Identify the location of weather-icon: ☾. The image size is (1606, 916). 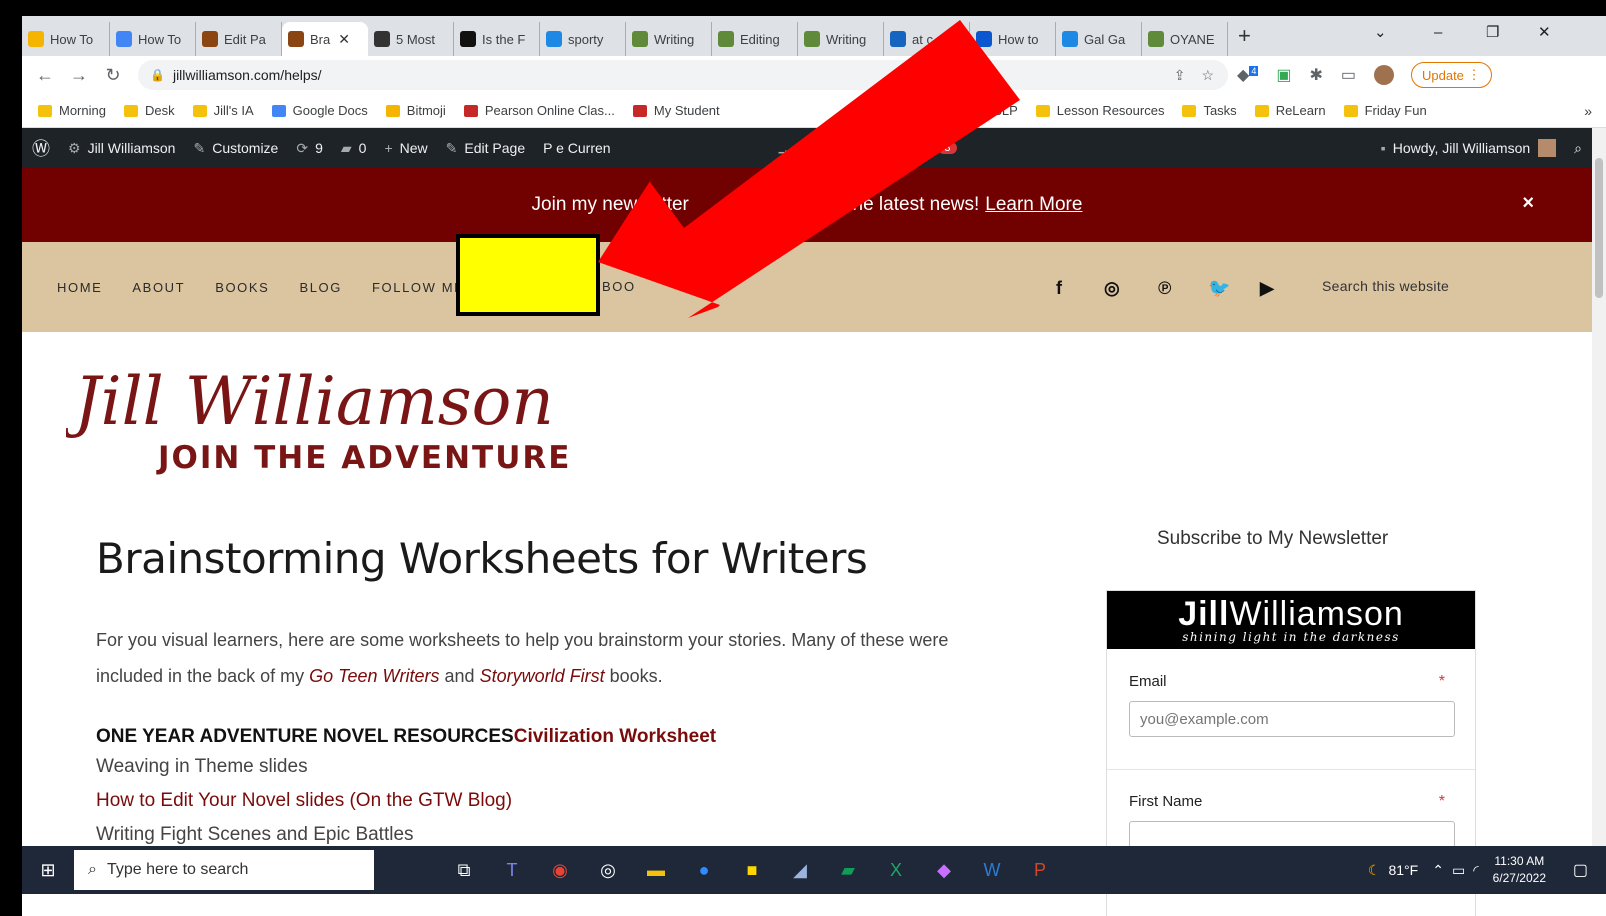
(1374, 870).